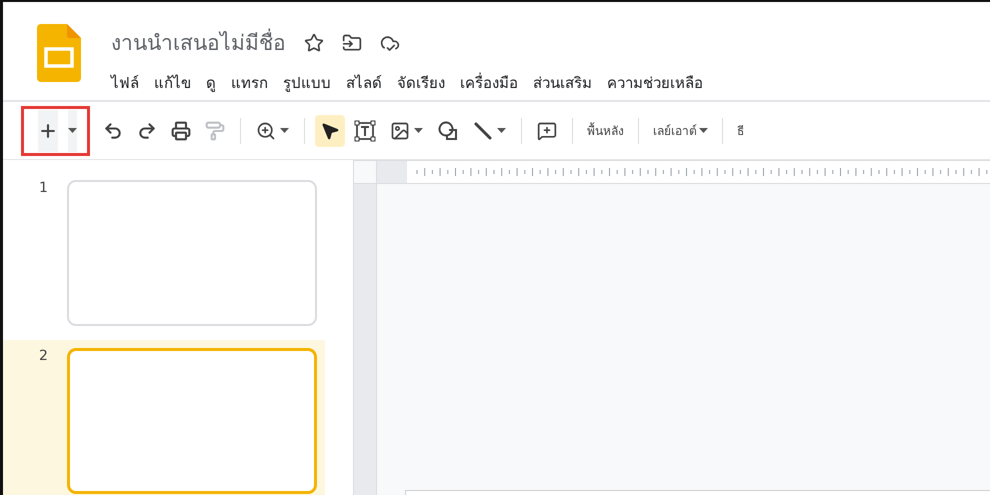 The image size is (990, 495). I want to click on menu-item: สไลด์, so click(364, 83).